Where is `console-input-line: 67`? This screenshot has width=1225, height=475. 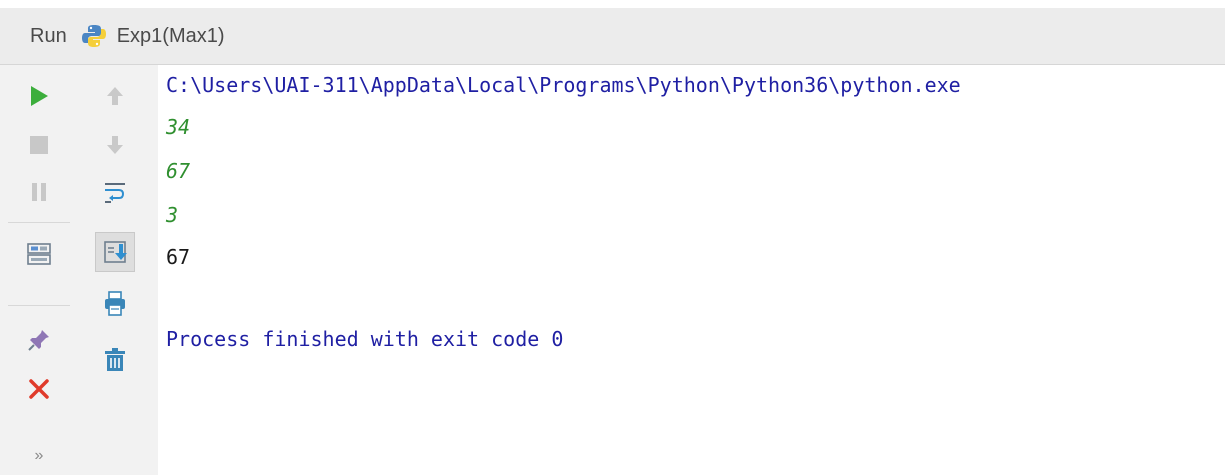 console-input-line: 67 is located at coordinates (178, 171).